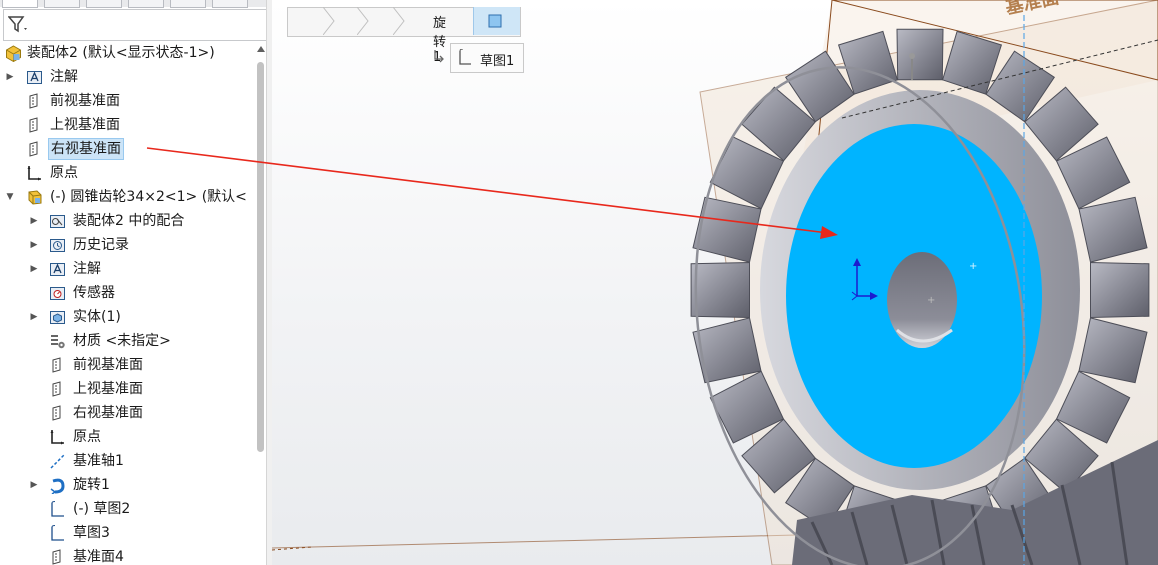 This screenshot has height=565, width=1158. What do you see at coordinates (128, 293) in the screenshot?
I see `tree-item-9: 传感器` at bounding box center [128, 293].